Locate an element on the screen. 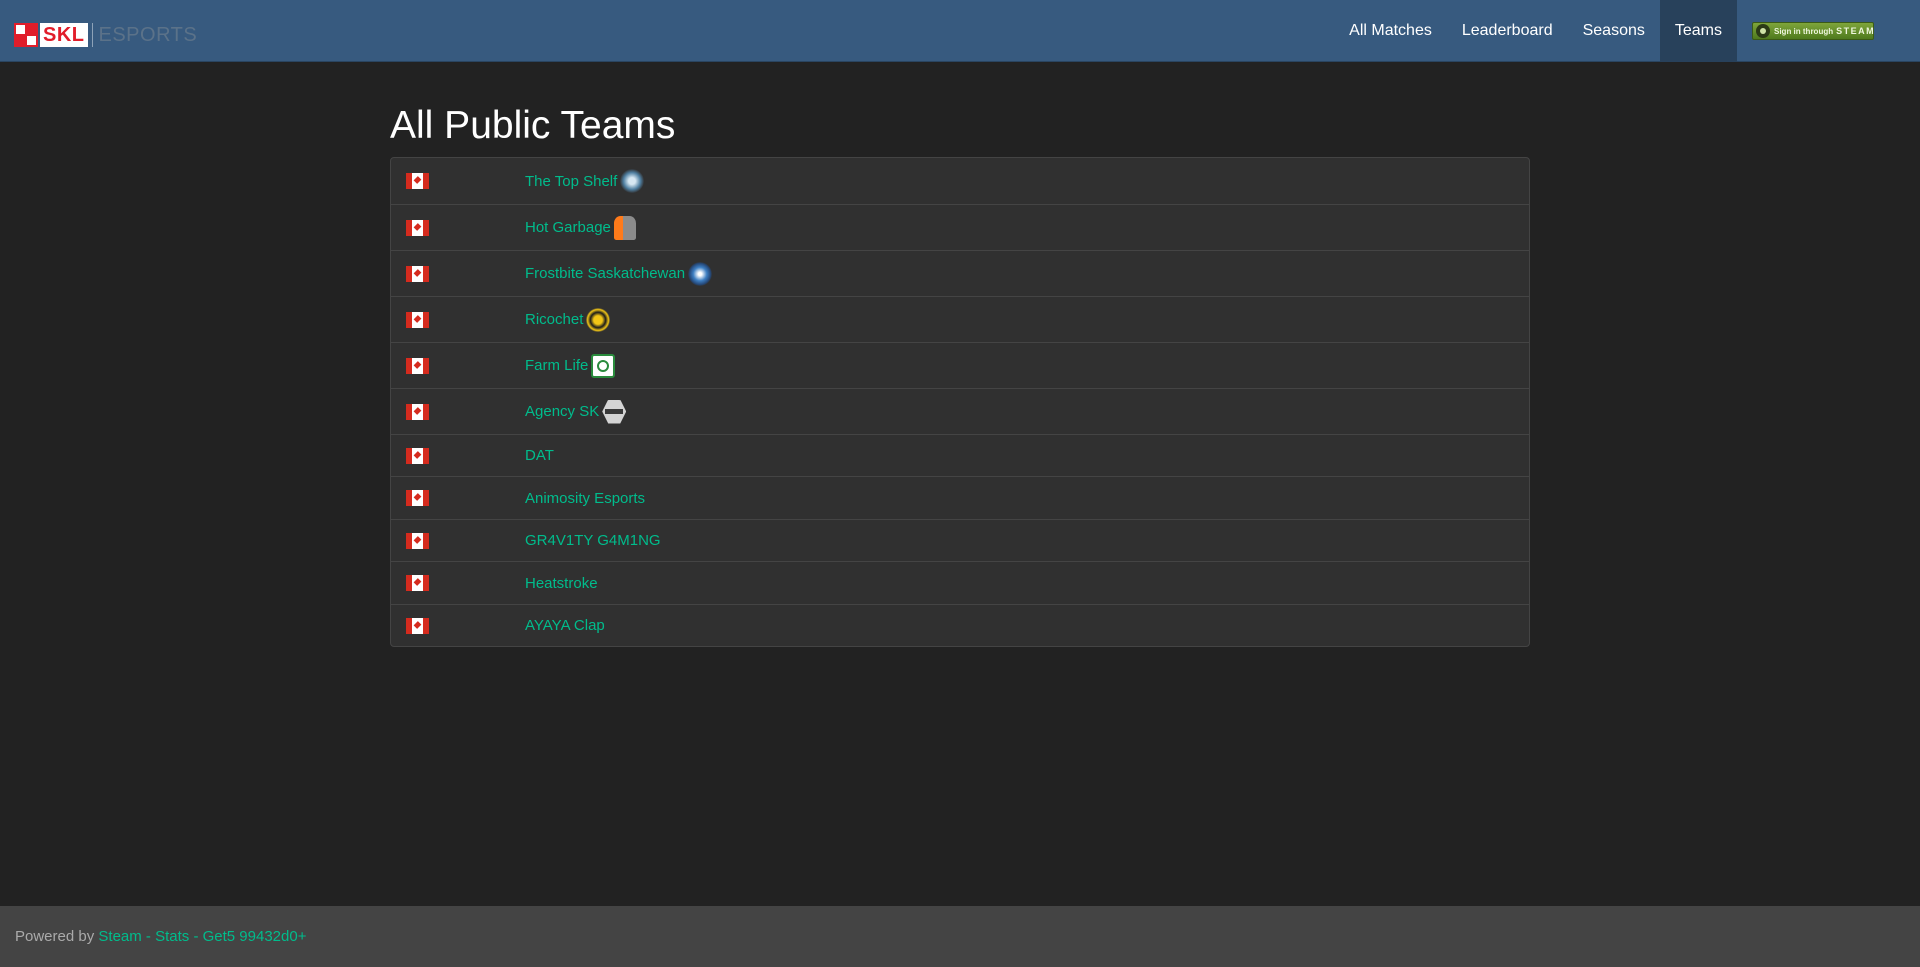 The height and width of the screenshot is (967, 1920). nav-seasons: Seasons is located at coordinates (1614, 31).